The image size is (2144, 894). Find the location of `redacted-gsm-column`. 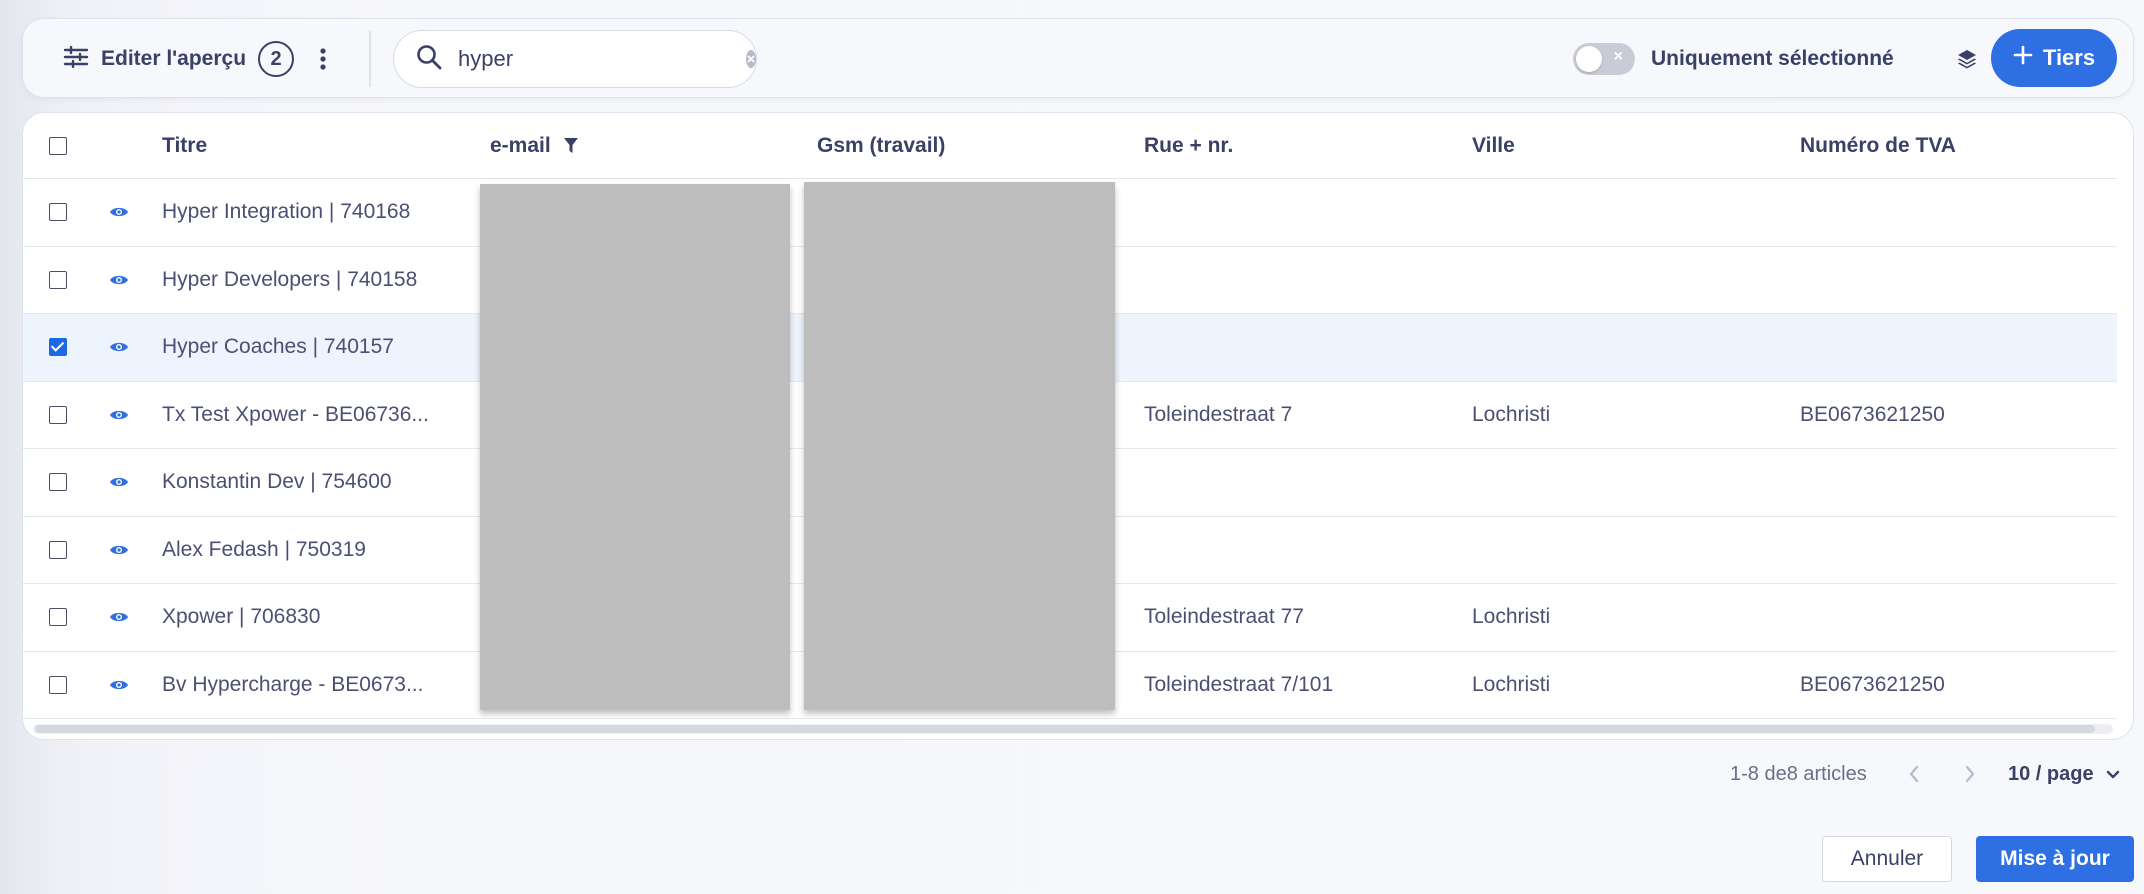

redacted-gsm-column is located at coordinates (959, 446).